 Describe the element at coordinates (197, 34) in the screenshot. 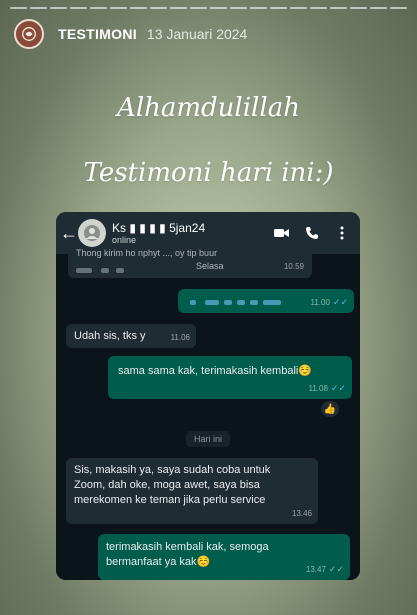

I see `story-date: 13 Januari 2024` at that location.